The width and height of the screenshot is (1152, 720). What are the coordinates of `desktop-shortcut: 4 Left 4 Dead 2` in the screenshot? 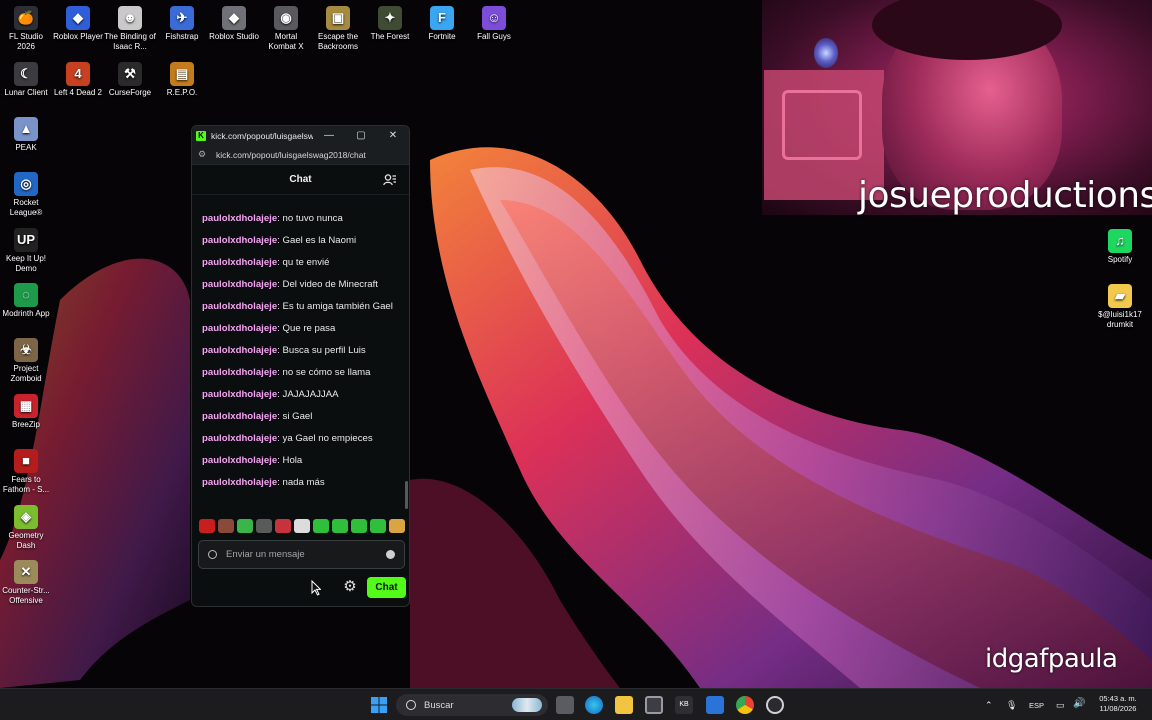 It's located at (78, 80).